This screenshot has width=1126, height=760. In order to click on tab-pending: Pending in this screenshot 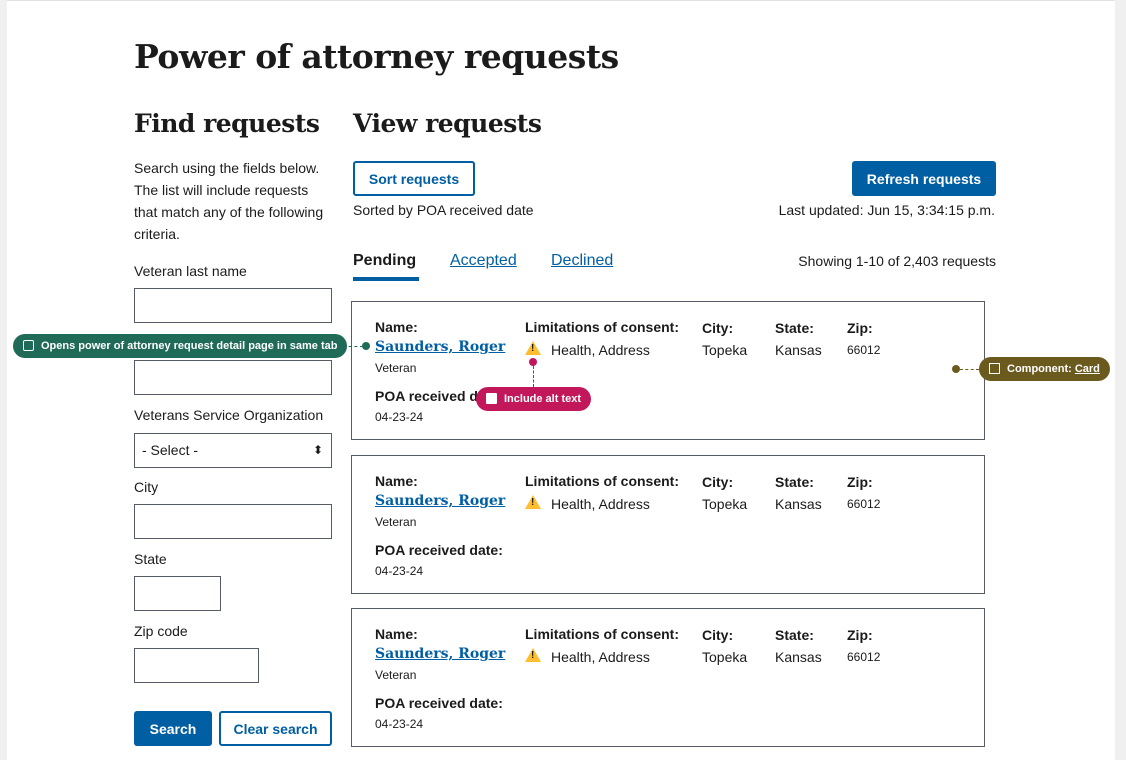, I will do `click(384, 261)`.